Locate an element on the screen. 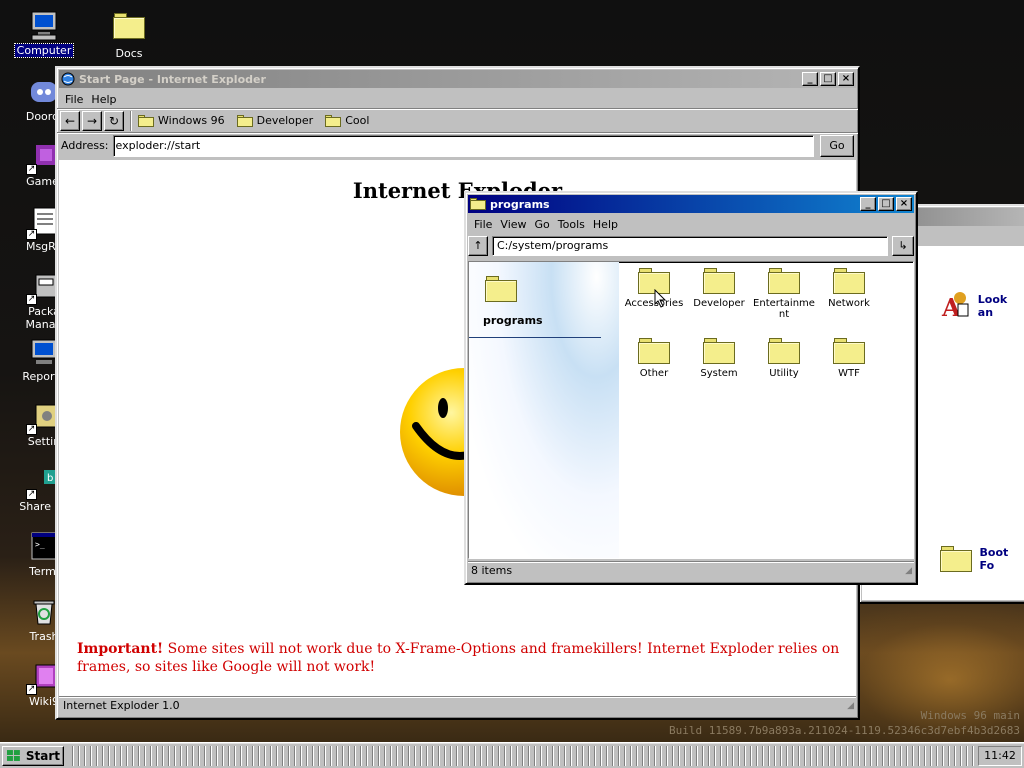 Image resolution: width=1024 pixels, height=768 pixels. taskbar: Start 11:42 is located at coordinates (512, 755).